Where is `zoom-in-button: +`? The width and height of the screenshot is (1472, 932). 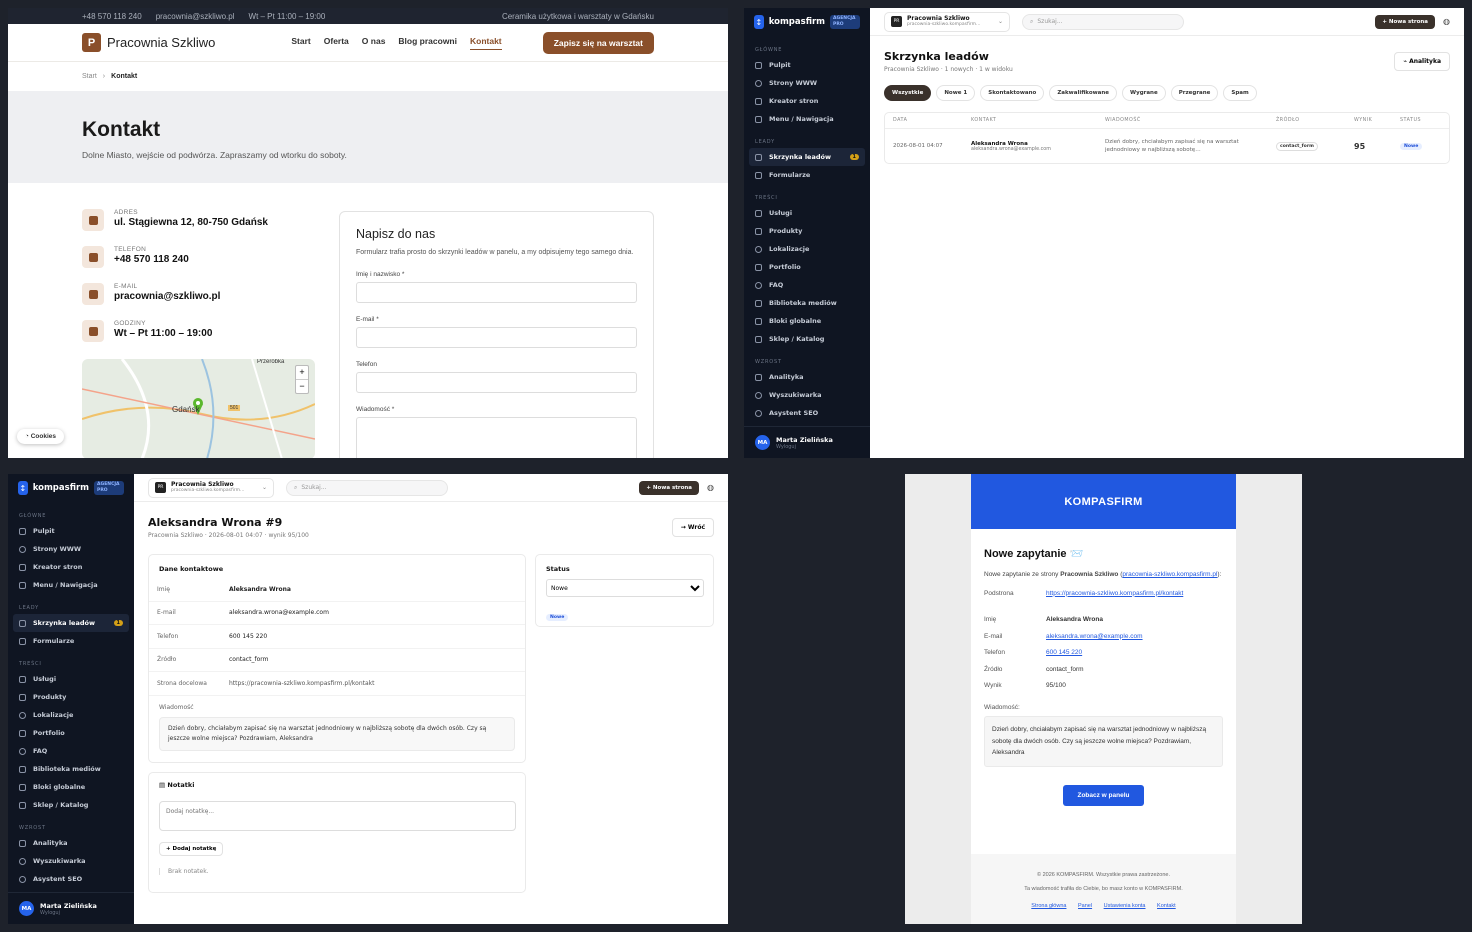 zoom-in-button: + is located at coordinates (302, 373).